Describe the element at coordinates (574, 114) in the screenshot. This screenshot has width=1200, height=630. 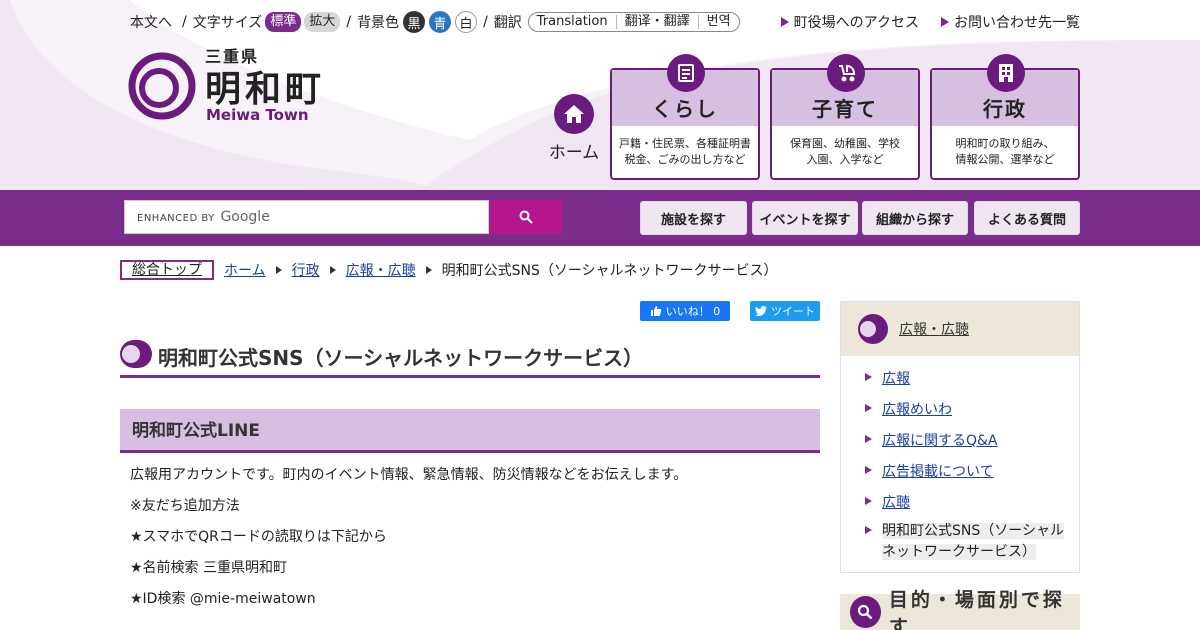
I see `home-icon` at that location.